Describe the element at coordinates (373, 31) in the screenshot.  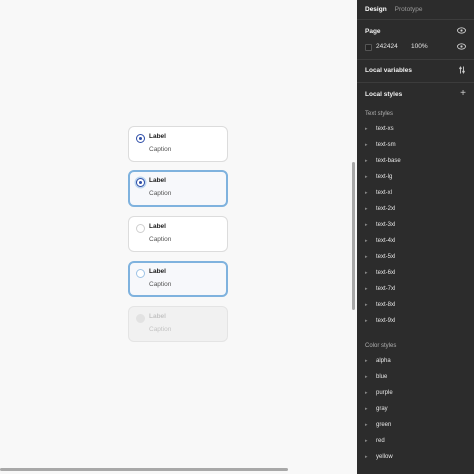
I see `page-section-title: Page` at that location.